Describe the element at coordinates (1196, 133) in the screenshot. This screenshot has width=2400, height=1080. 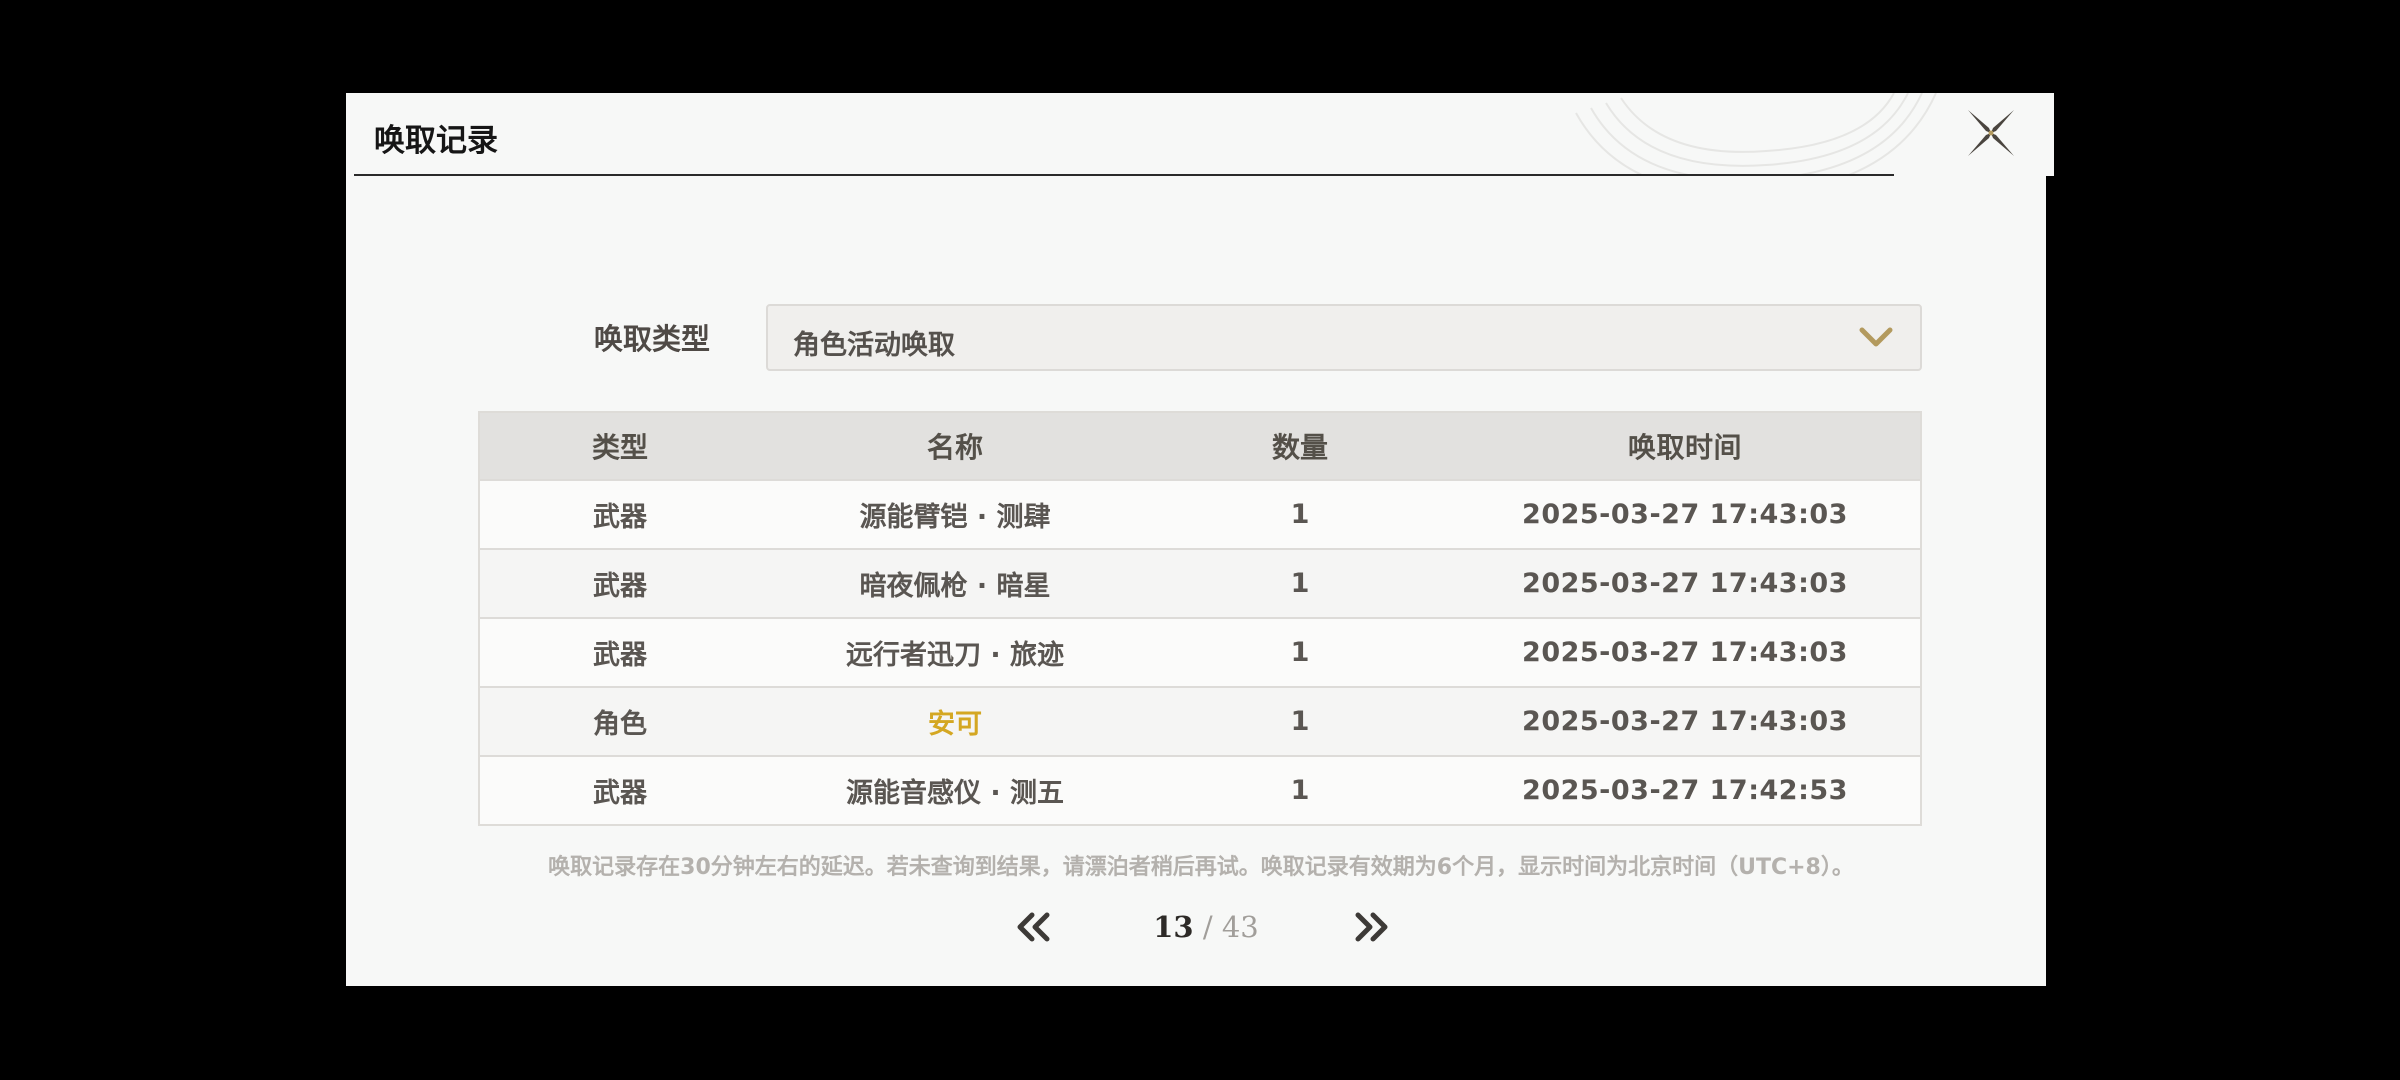
I see `title-bar: 唤取记录` at that location.